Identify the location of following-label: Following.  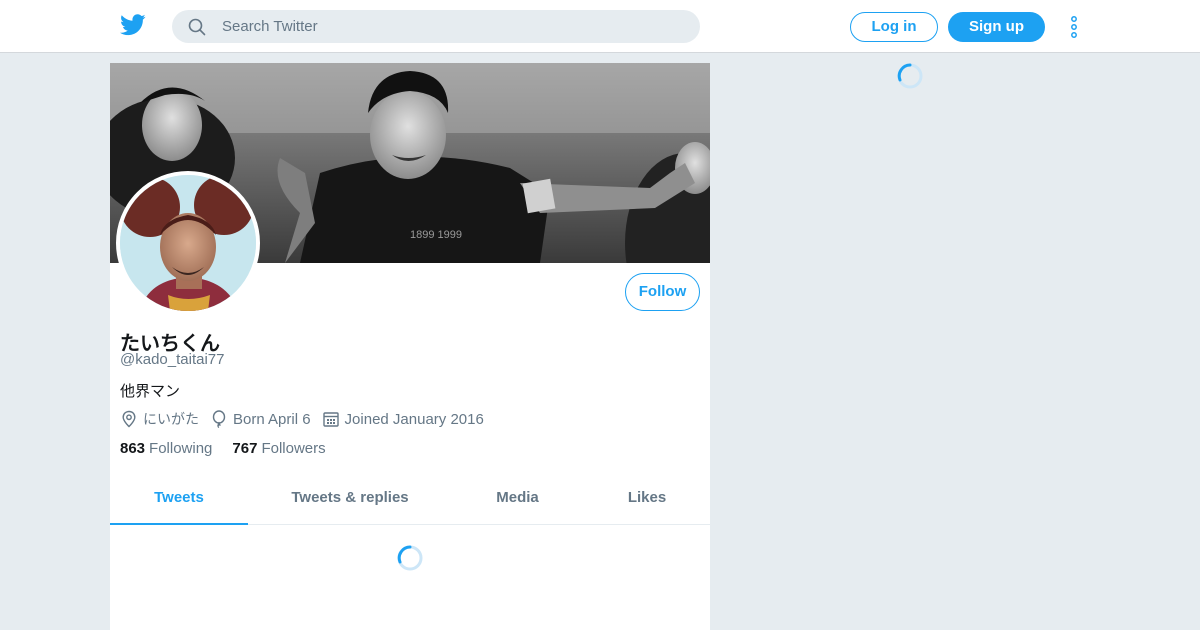
(181, 448).